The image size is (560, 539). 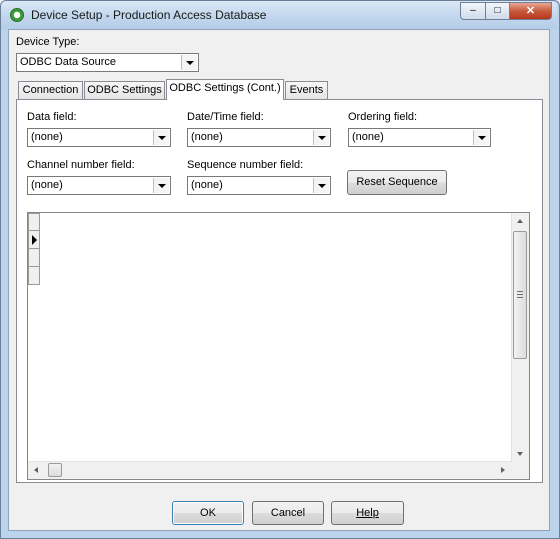 What do you see at coordinates (245, 165) in the screenshot?
I see `sequence-number-field-label: Sequence number field:` at bounding box center [245, 165].